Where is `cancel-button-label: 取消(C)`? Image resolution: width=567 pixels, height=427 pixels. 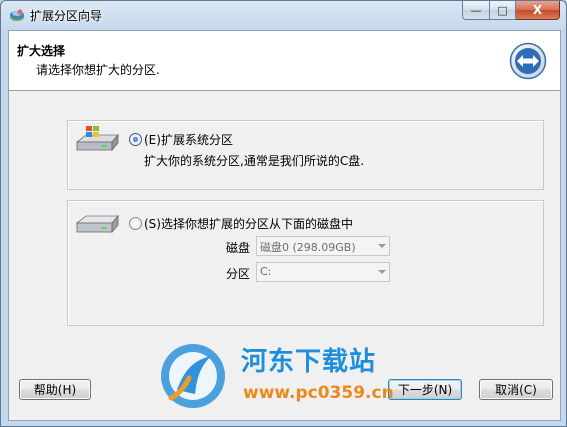 cancel-button-label: 取消(C) is located at coordinates (516, 390).